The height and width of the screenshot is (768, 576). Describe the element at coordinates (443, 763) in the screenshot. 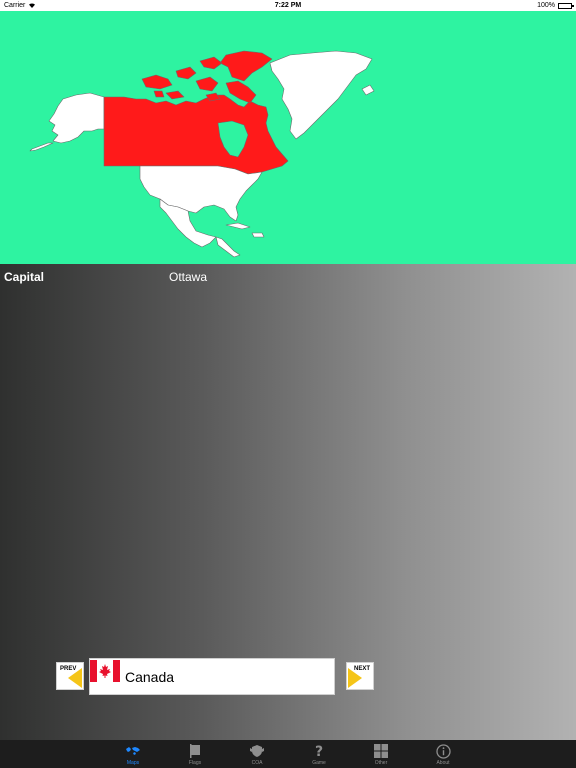

I see `tab-label-about: About` at that location.